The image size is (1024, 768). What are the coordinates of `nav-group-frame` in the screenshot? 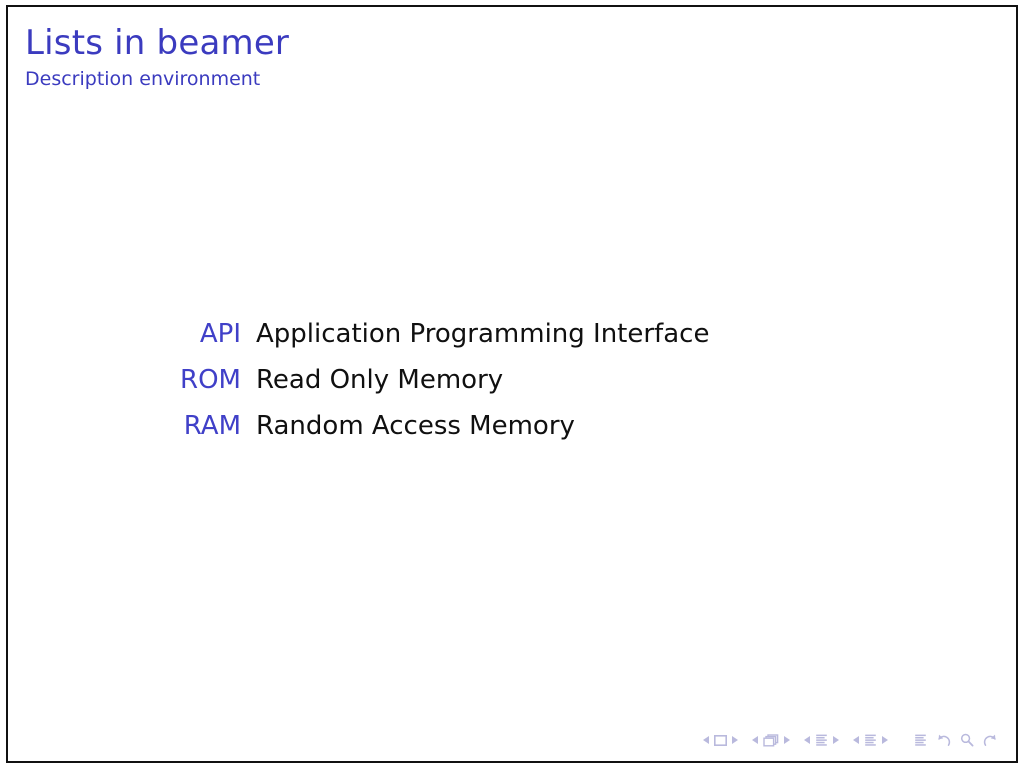 It's located at (771, 740).